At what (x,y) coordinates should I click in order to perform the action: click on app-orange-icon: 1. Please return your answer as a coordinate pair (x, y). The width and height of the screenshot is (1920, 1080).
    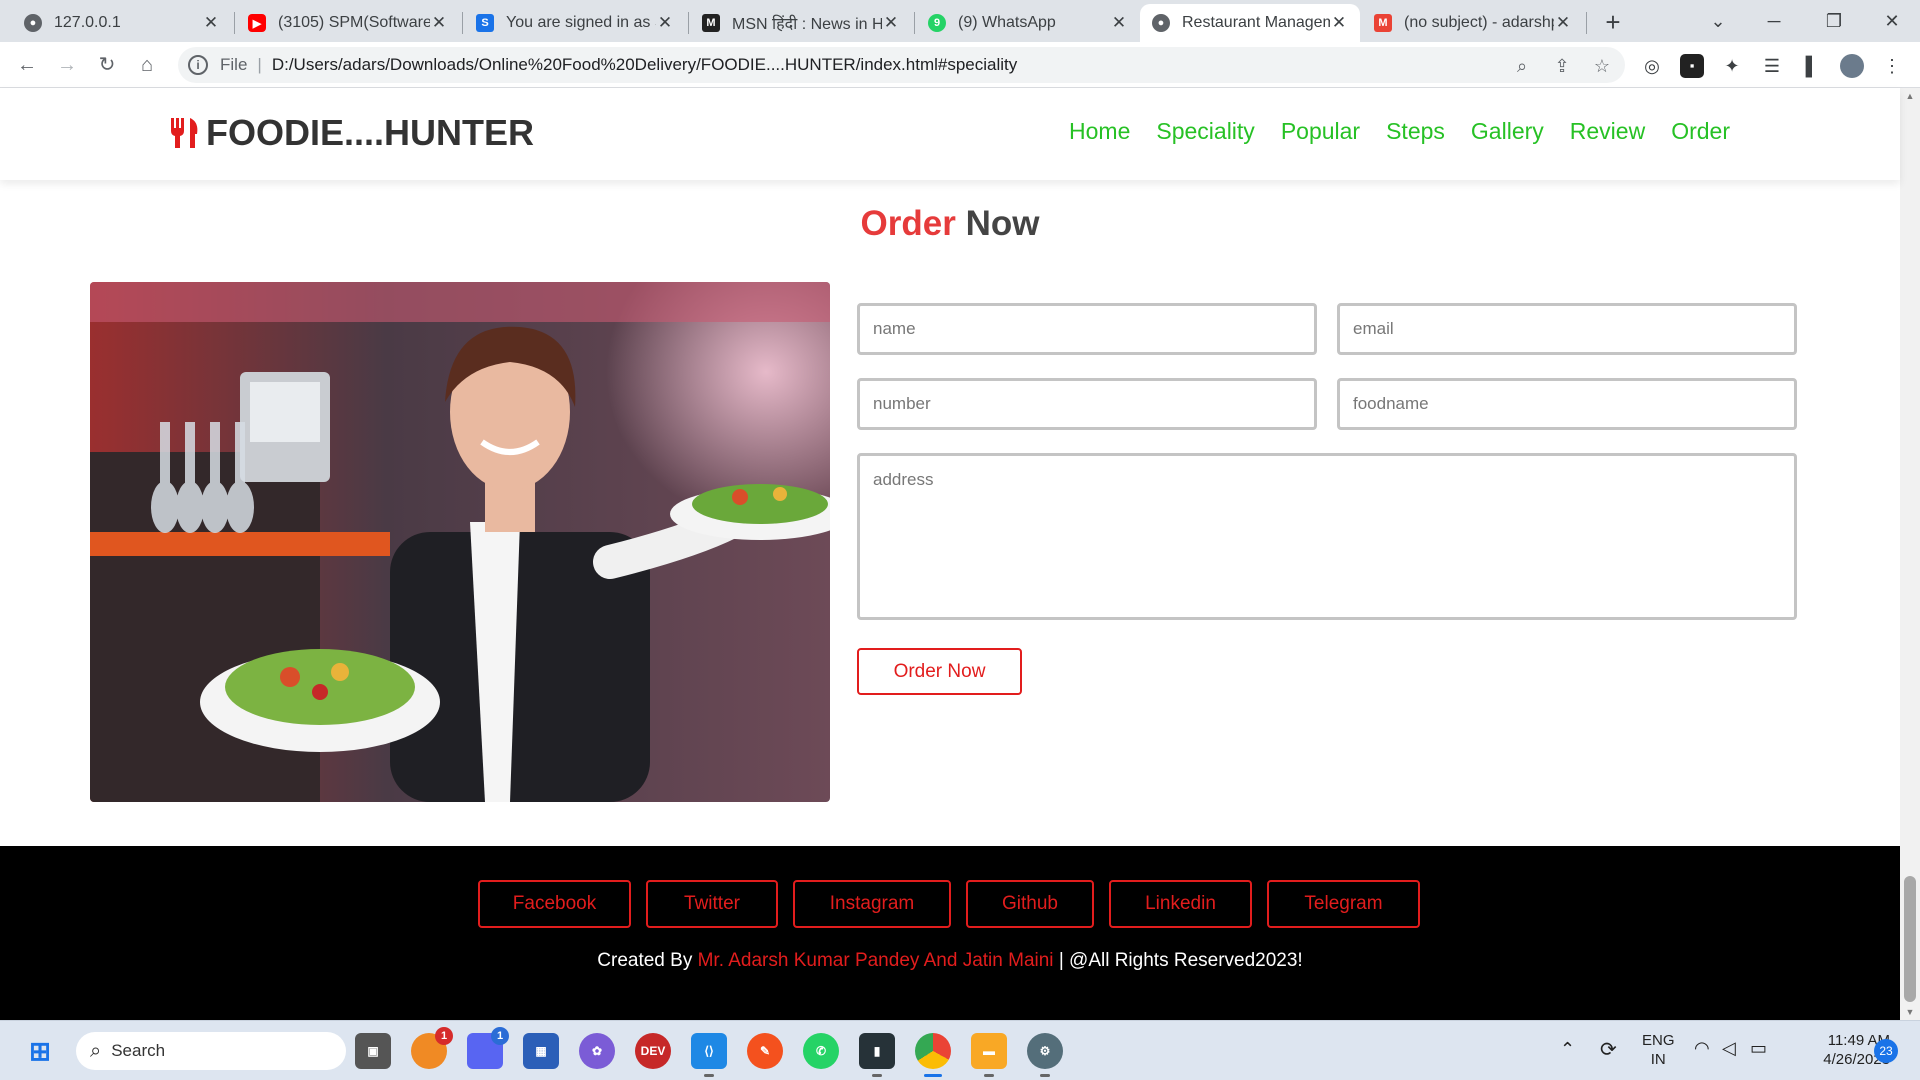
    Looking at the image, I should click on (432, 1048).